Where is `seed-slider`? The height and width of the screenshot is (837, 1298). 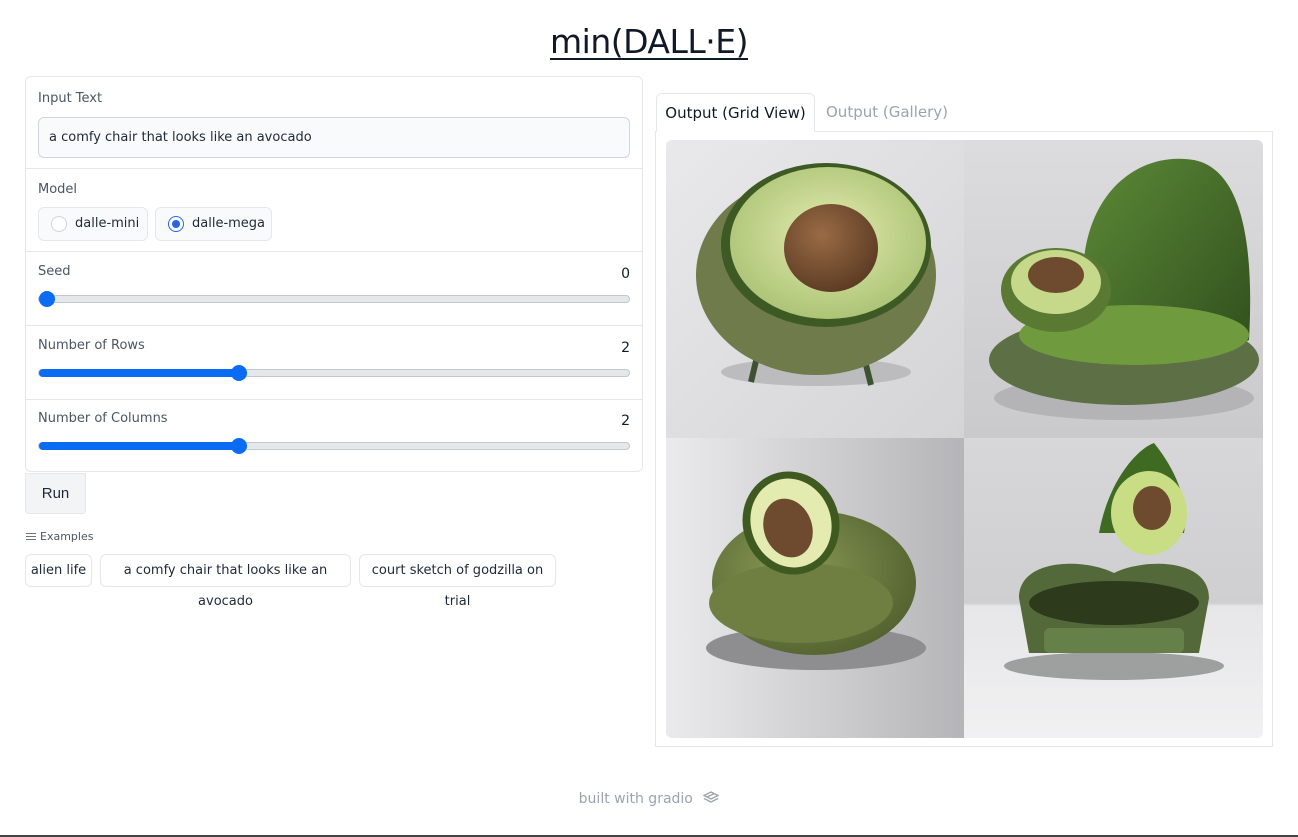 seed-slider is located at coordinates (334, 299).